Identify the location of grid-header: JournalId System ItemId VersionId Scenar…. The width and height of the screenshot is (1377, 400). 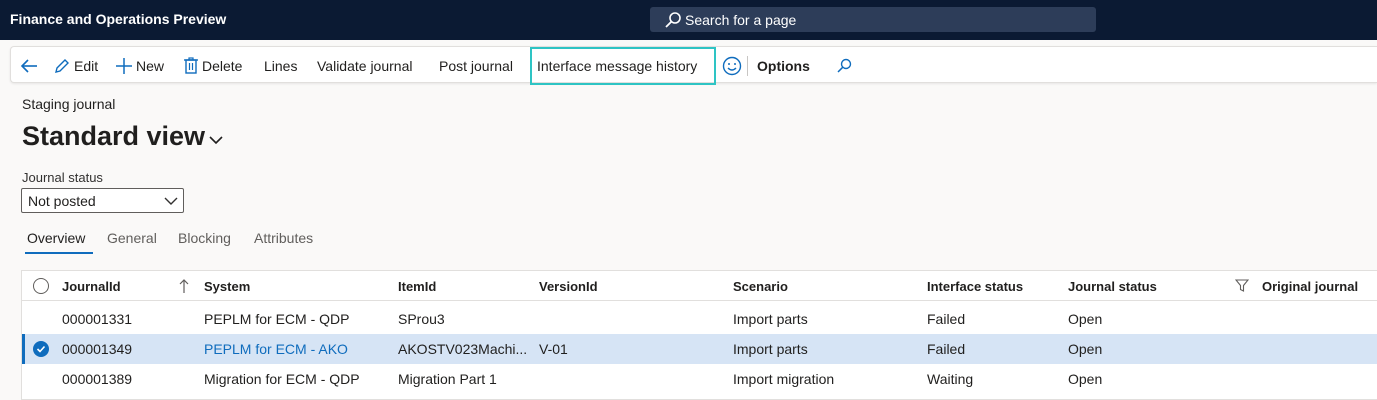
(699, 286).